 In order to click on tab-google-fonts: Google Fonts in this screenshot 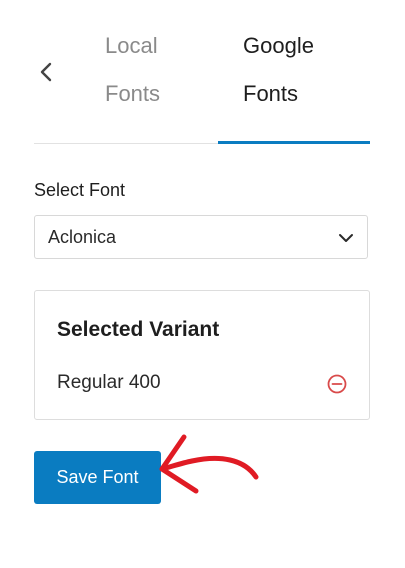, I will do `click(305, 81)`.